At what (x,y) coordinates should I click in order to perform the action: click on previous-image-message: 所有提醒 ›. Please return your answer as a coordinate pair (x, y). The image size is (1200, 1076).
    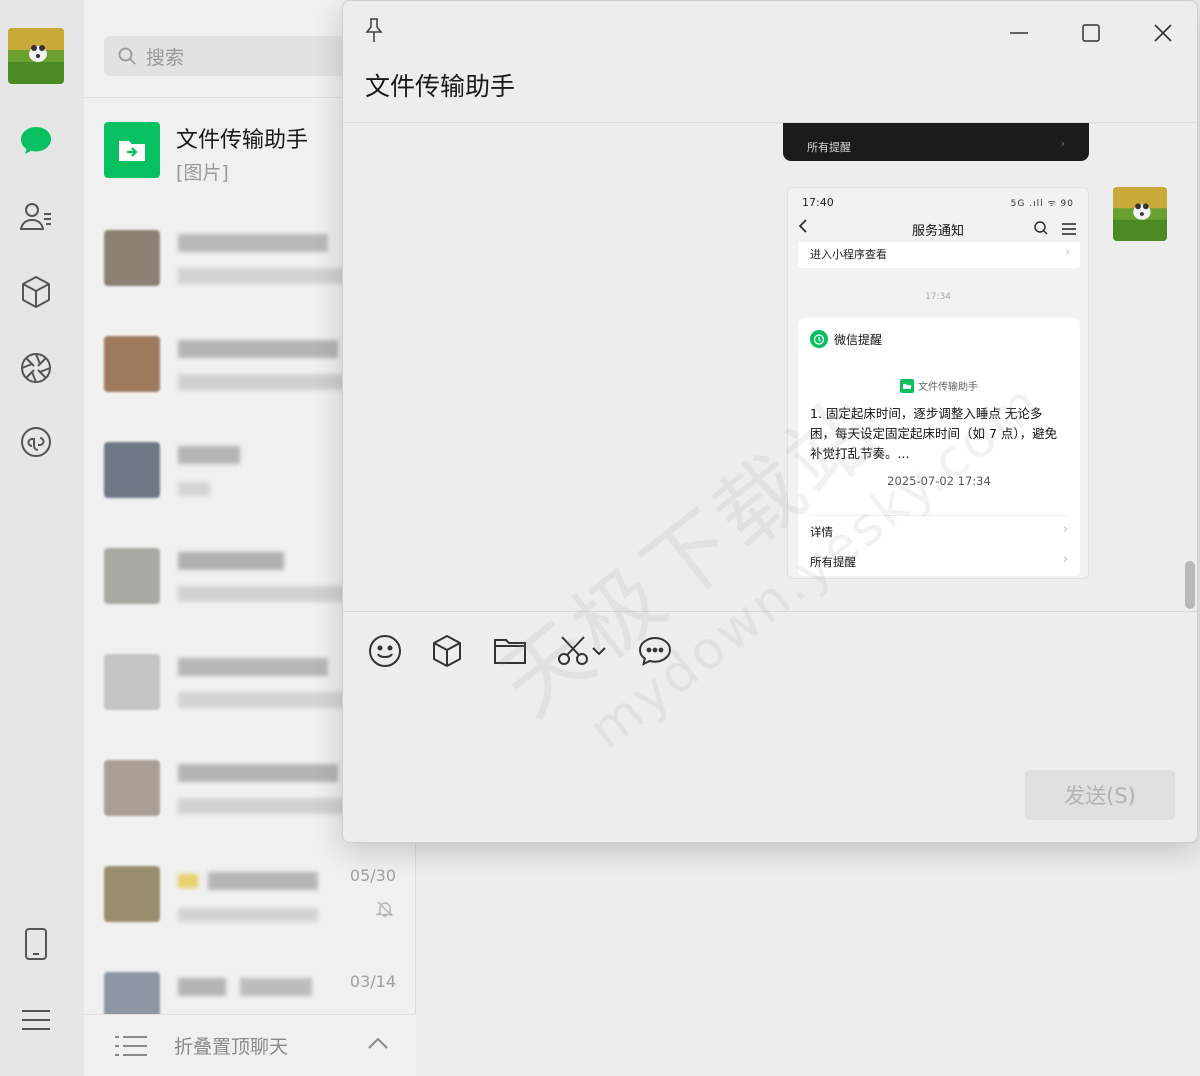
    Looking at the image, I should click on (936, 142).